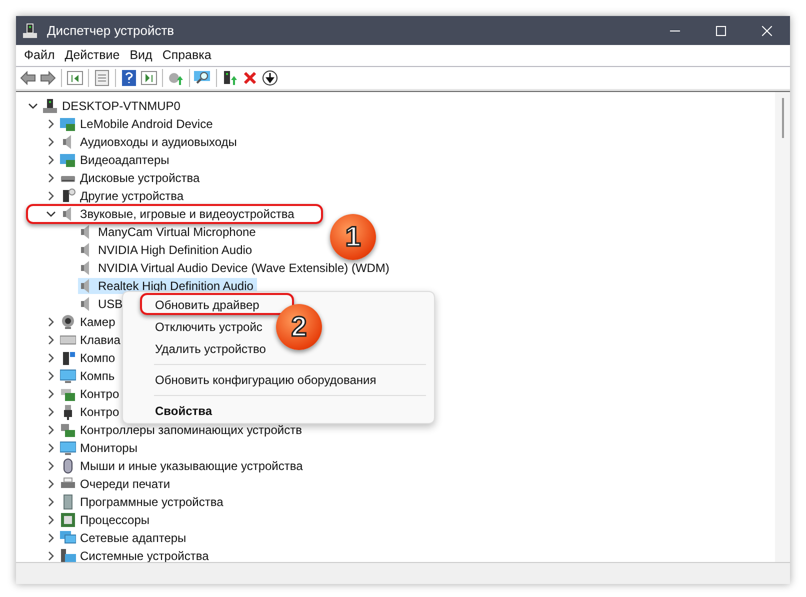  What do you see at coordinates (207, 305) in the screenshot?
I see `menu-item: Обновить драйвер` at bounding box center [207, 305].